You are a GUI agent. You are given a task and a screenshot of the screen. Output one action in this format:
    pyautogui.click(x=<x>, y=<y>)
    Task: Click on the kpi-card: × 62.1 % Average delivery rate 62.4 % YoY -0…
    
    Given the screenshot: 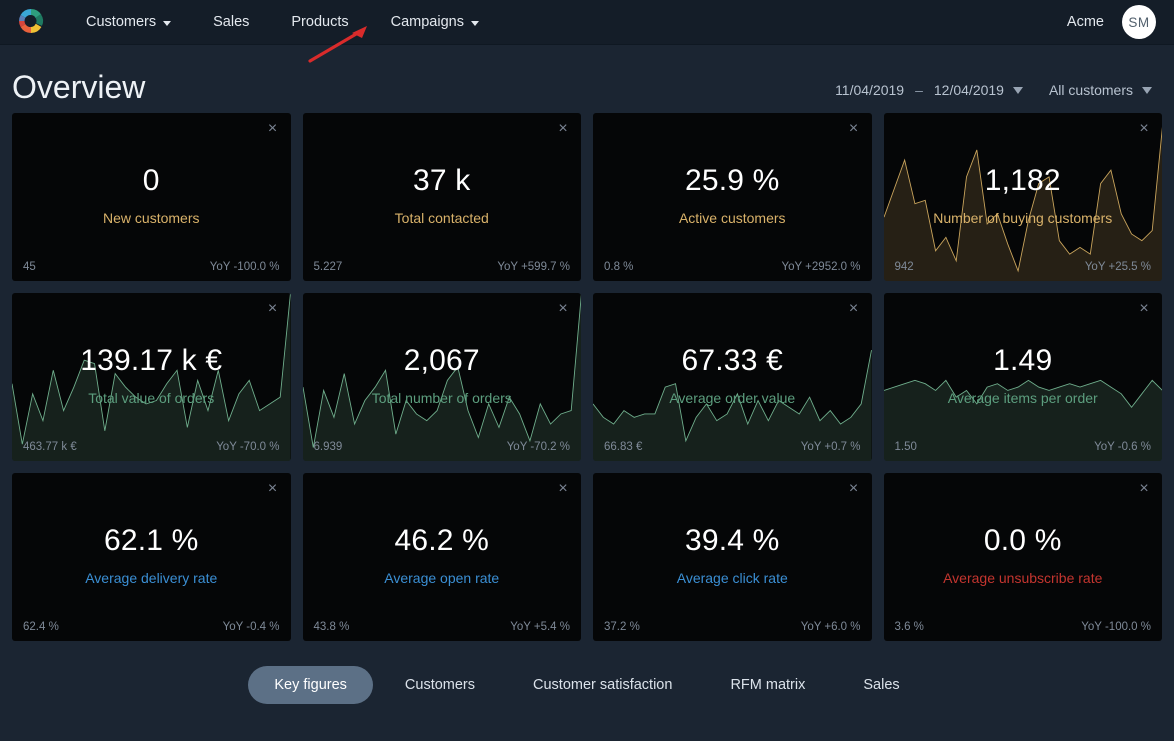 What is the action you would take?
    pyautogui.click(x=151, y=557)
    